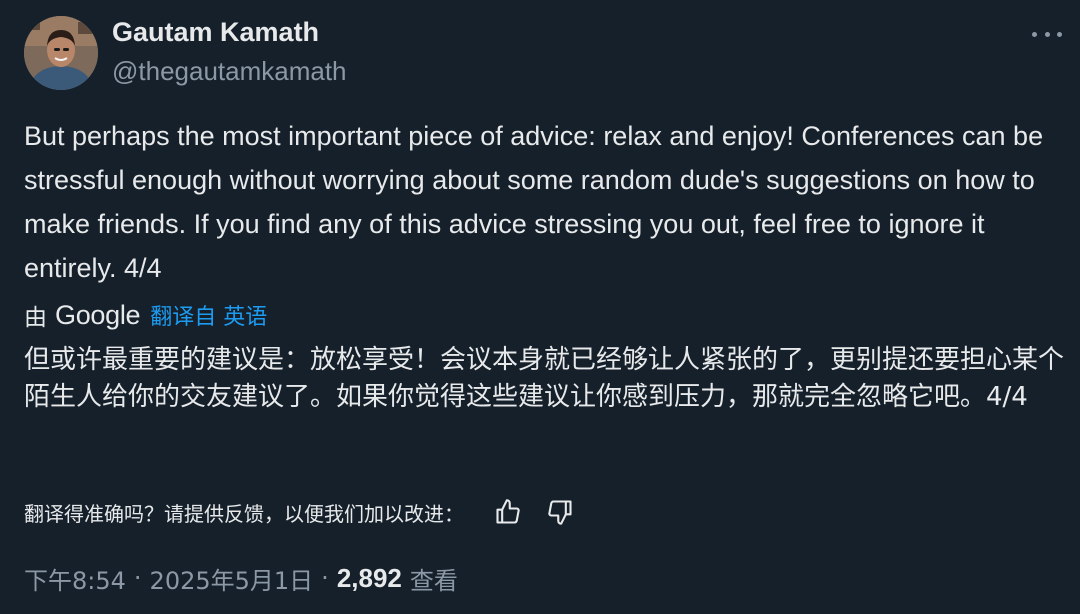  I want to click on translated-by-label: 由, so click(35, 318).